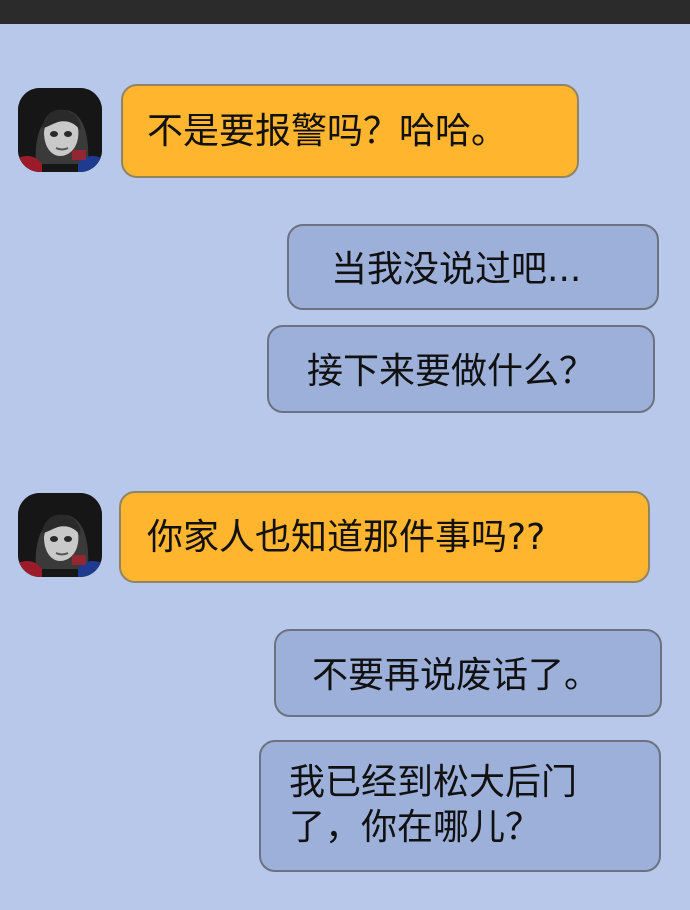 This screenshot has width=690, height=910. I want to click on message-text: 你家人也知道那件事吗??, so click(346, 537).